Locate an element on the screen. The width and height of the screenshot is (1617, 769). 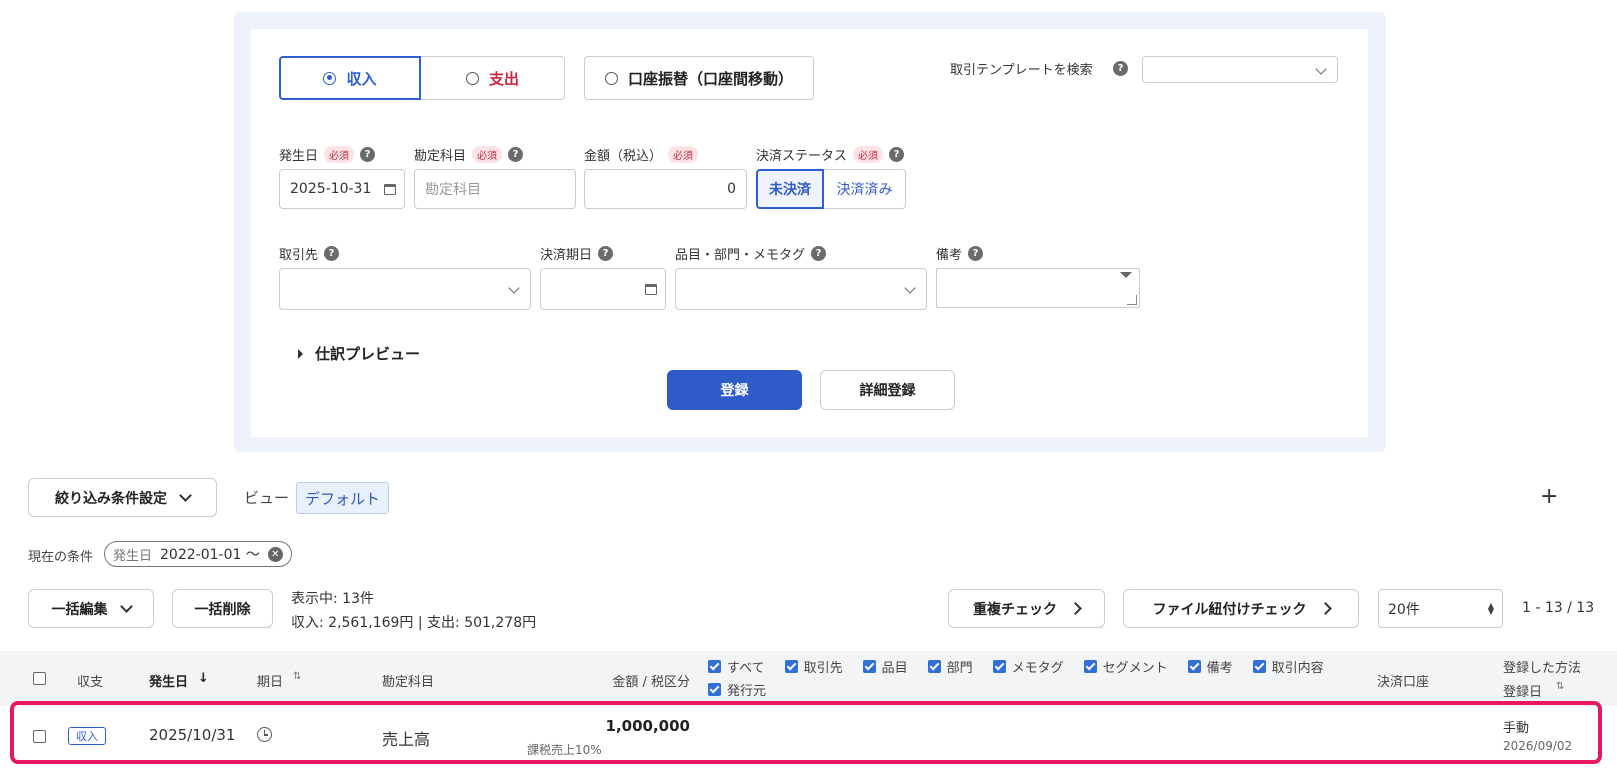
bulk-edit-button: 一括編集 is located at coordinates (91, 608).